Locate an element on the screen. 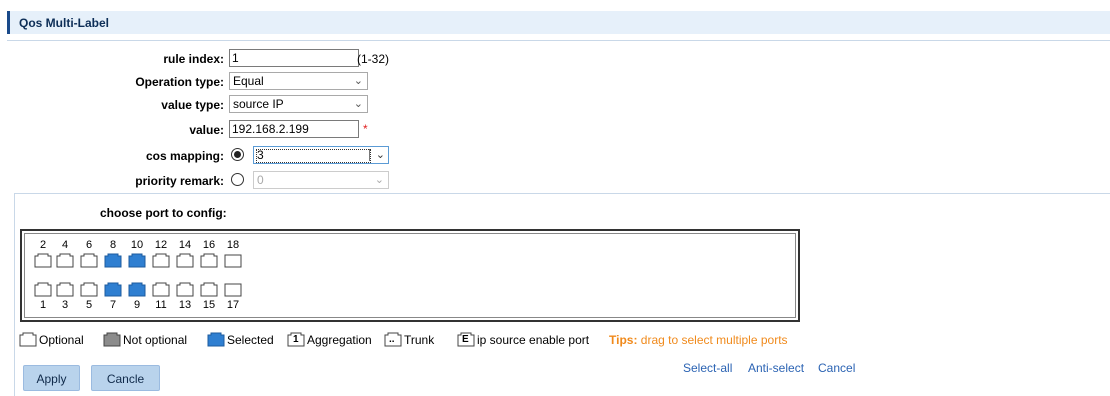  port-number-16: 16 is located at coordinates (209, 245).